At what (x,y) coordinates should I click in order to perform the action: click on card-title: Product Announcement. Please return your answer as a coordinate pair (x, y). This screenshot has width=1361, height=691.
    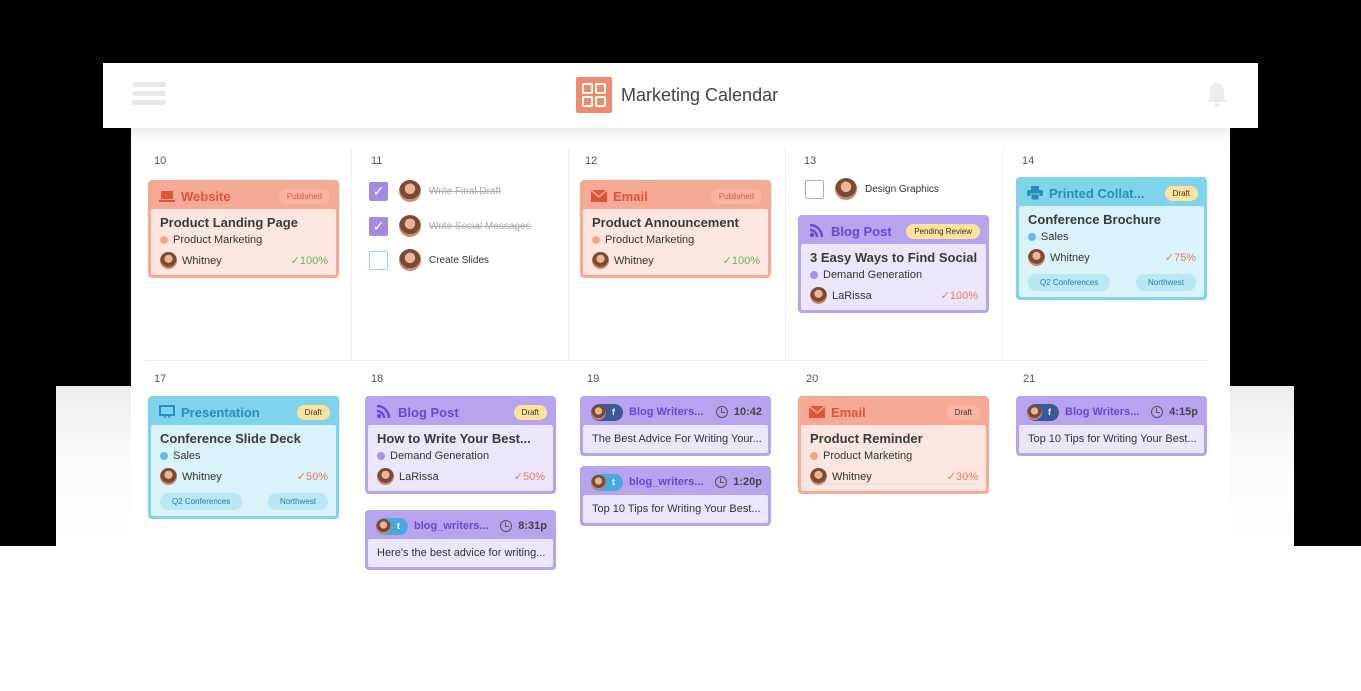
    Looking at the image, I should click on (665, 222).